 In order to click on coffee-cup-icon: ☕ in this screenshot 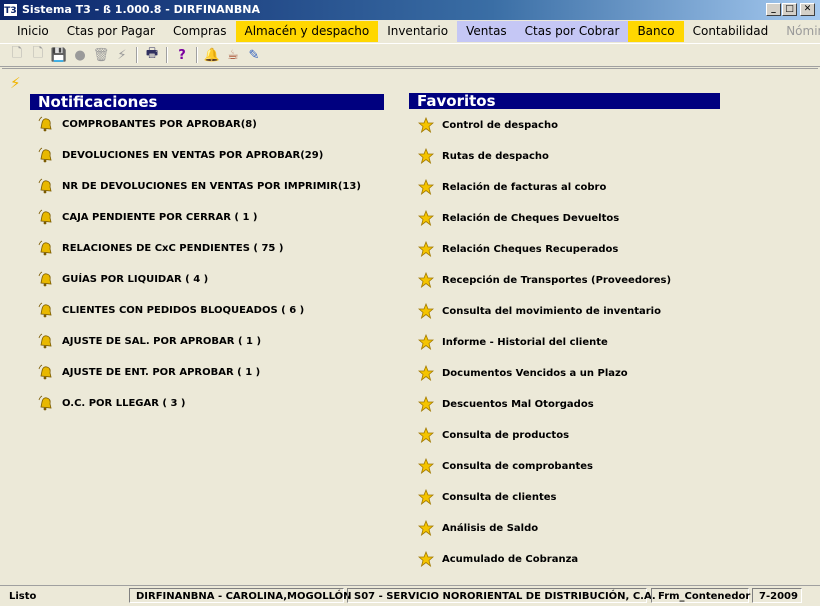, I will do `click(233, 55)`.